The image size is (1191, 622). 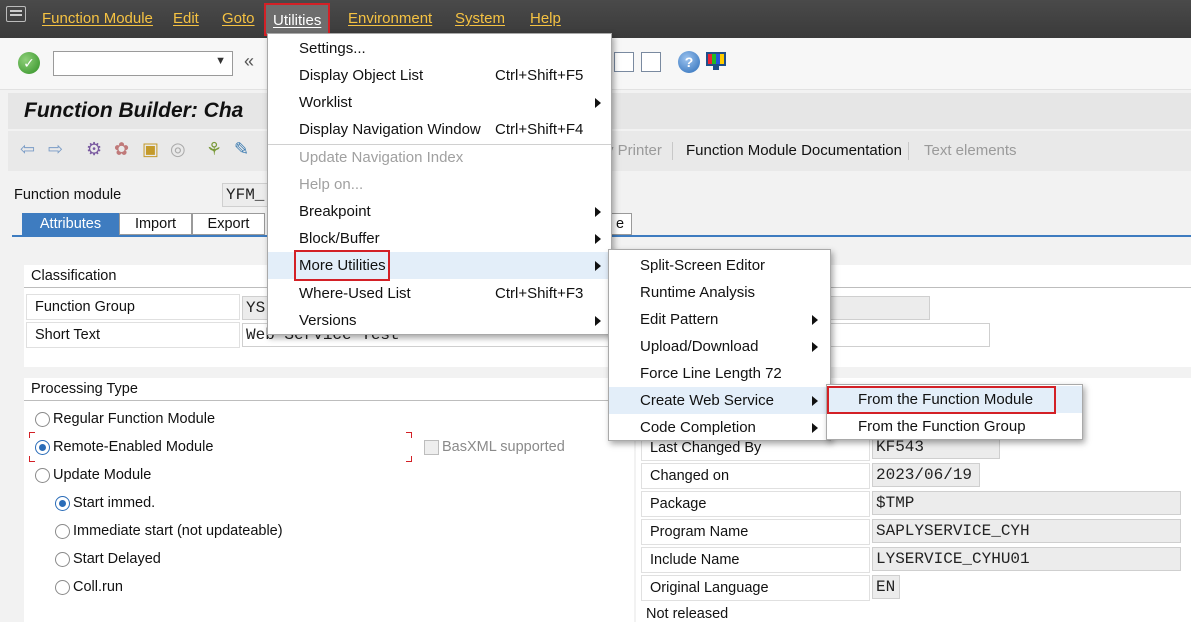 What do you see at coordinates (16, 14) in the screenshot?
I see `system-menu-icon` at bounding box center [16, 14].